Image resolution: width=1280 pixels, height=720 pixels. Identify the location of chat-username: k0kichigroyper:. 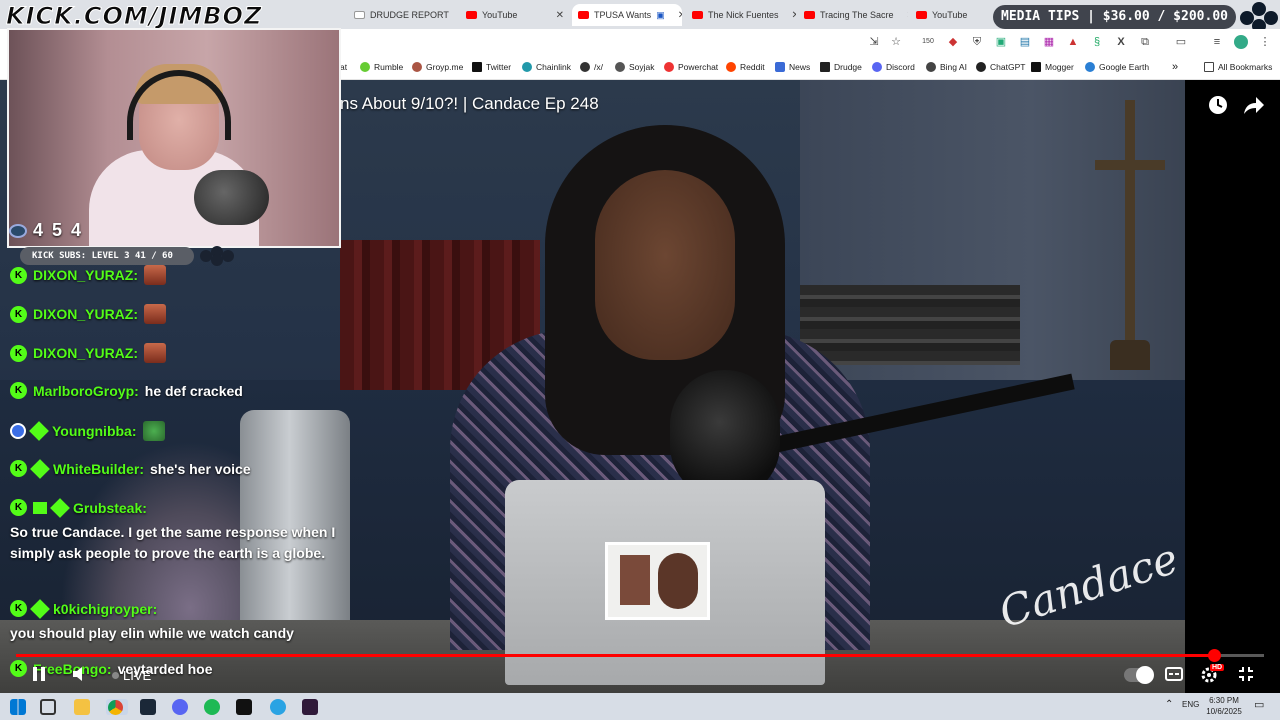
(105, 609).